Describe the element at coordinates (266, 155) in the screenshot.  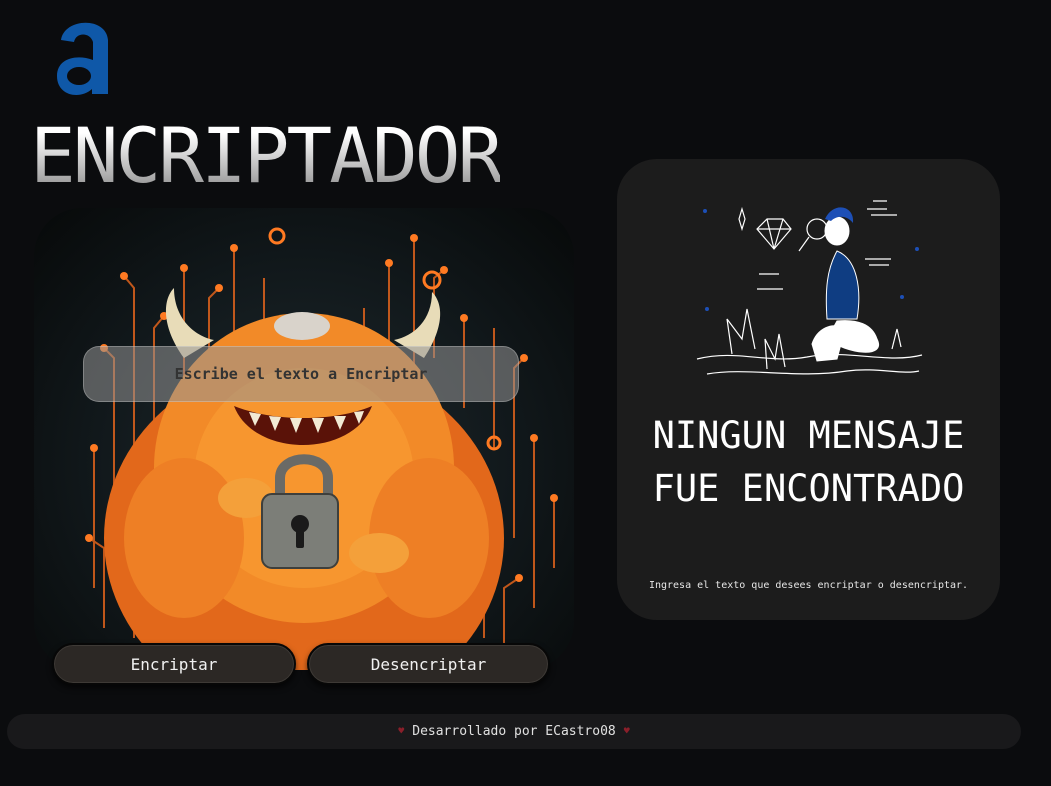
I see `page-title: ENCRIPTADOR` at that location.